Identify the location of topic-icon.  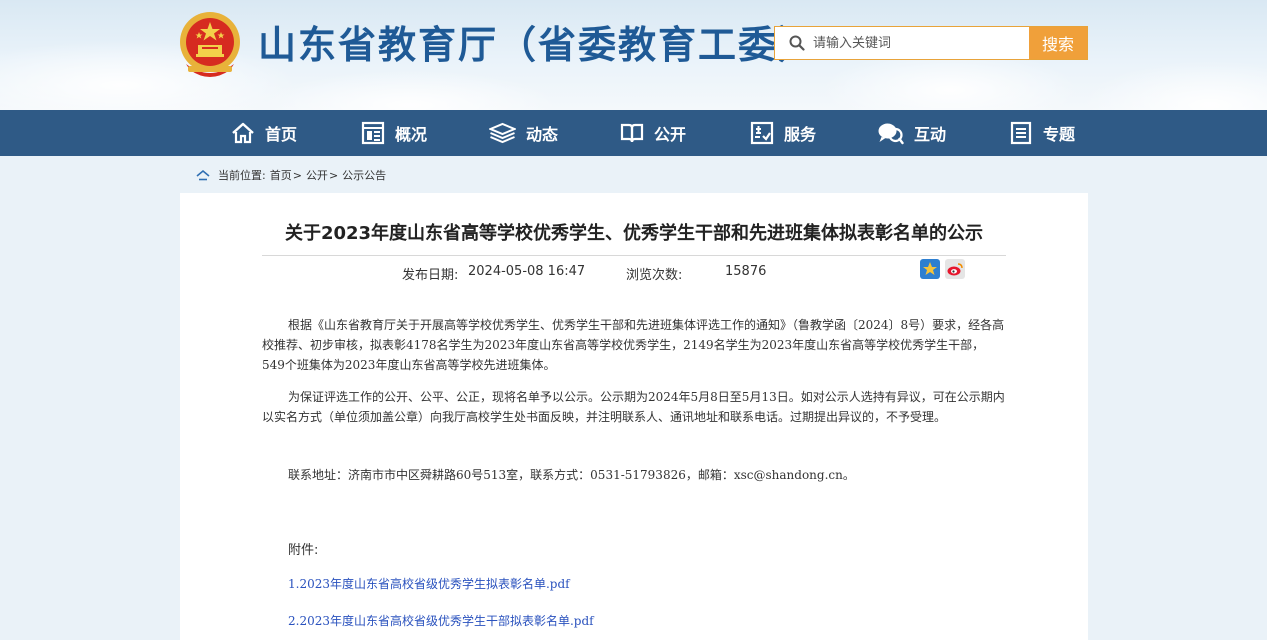
(1021, 133).